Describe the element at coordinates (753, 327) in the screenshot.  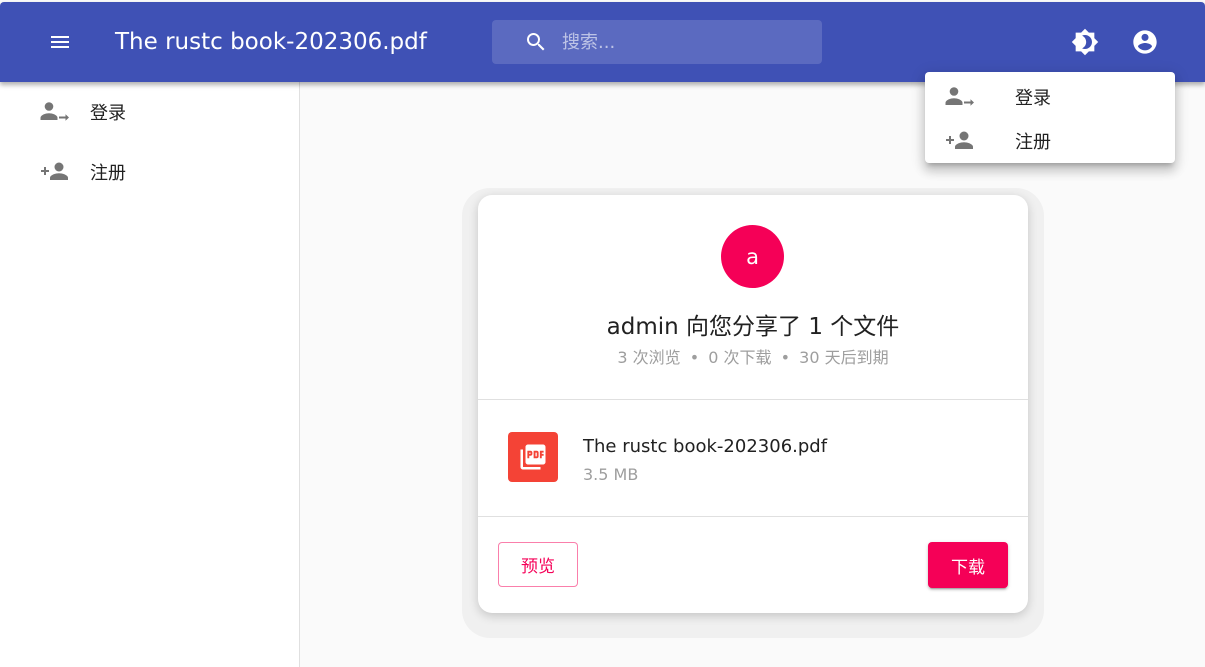
I see `share-title: admin 向您分享了 1 个文件` at that location.